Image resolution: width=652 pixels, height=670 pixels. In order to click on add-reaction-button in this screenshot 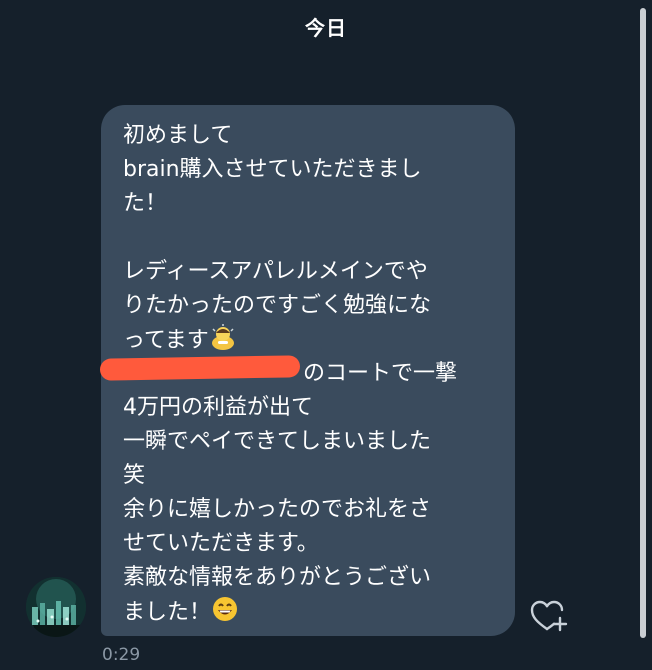, I will do `click(549, 616)`.